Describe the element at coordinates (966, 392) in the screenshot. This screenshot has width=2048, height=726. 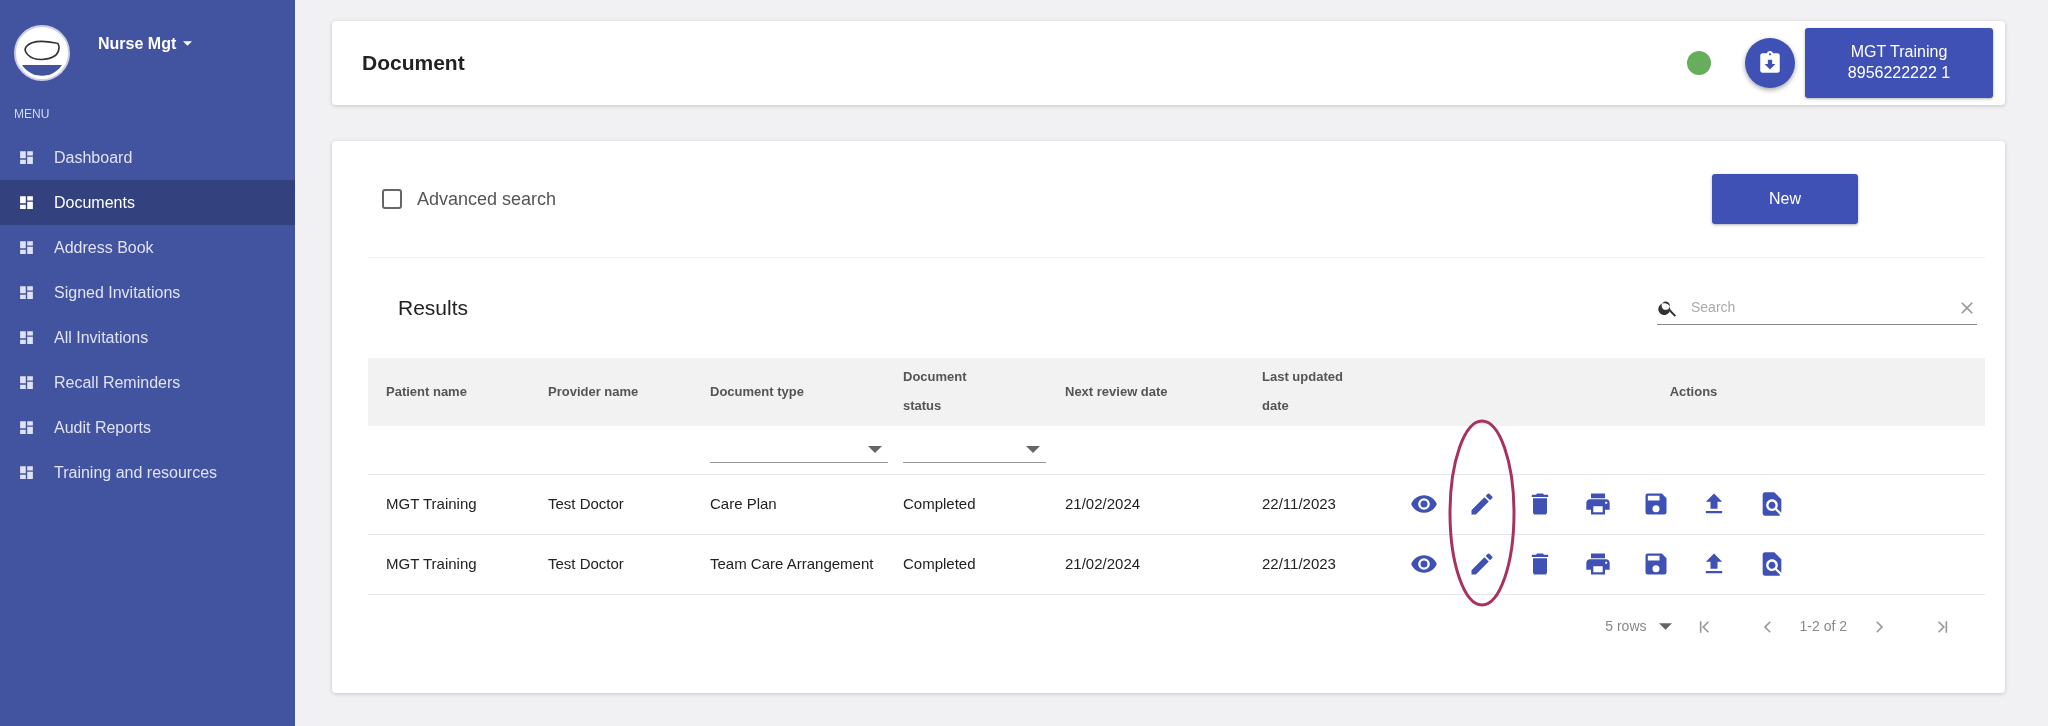
I see `column-header: Document status` at that location.